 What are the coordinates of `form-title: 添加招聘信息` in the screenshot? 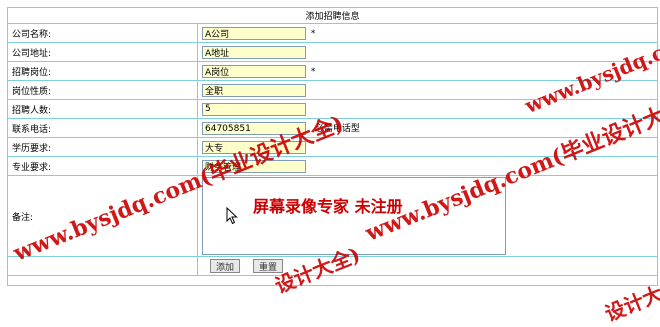 It's located at (332, 15).